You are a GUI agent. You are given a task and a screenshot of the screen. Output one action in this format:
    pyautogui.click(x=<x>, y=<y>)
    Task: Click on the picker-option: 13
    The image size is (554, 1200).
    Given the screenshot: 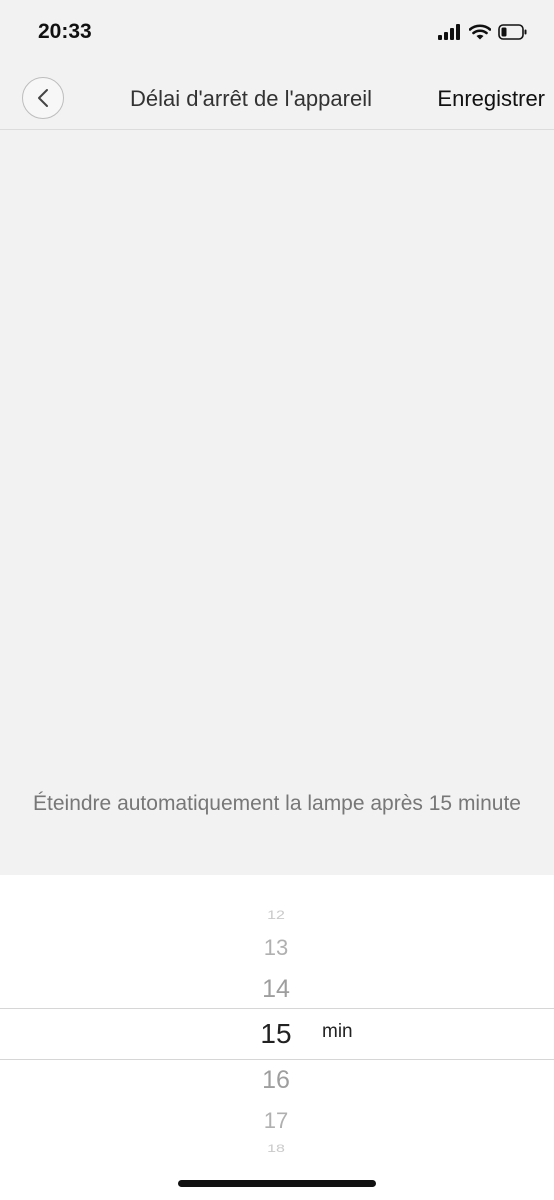 What is the action you would take?
    pyautogui.click(x=276, y=948)
    